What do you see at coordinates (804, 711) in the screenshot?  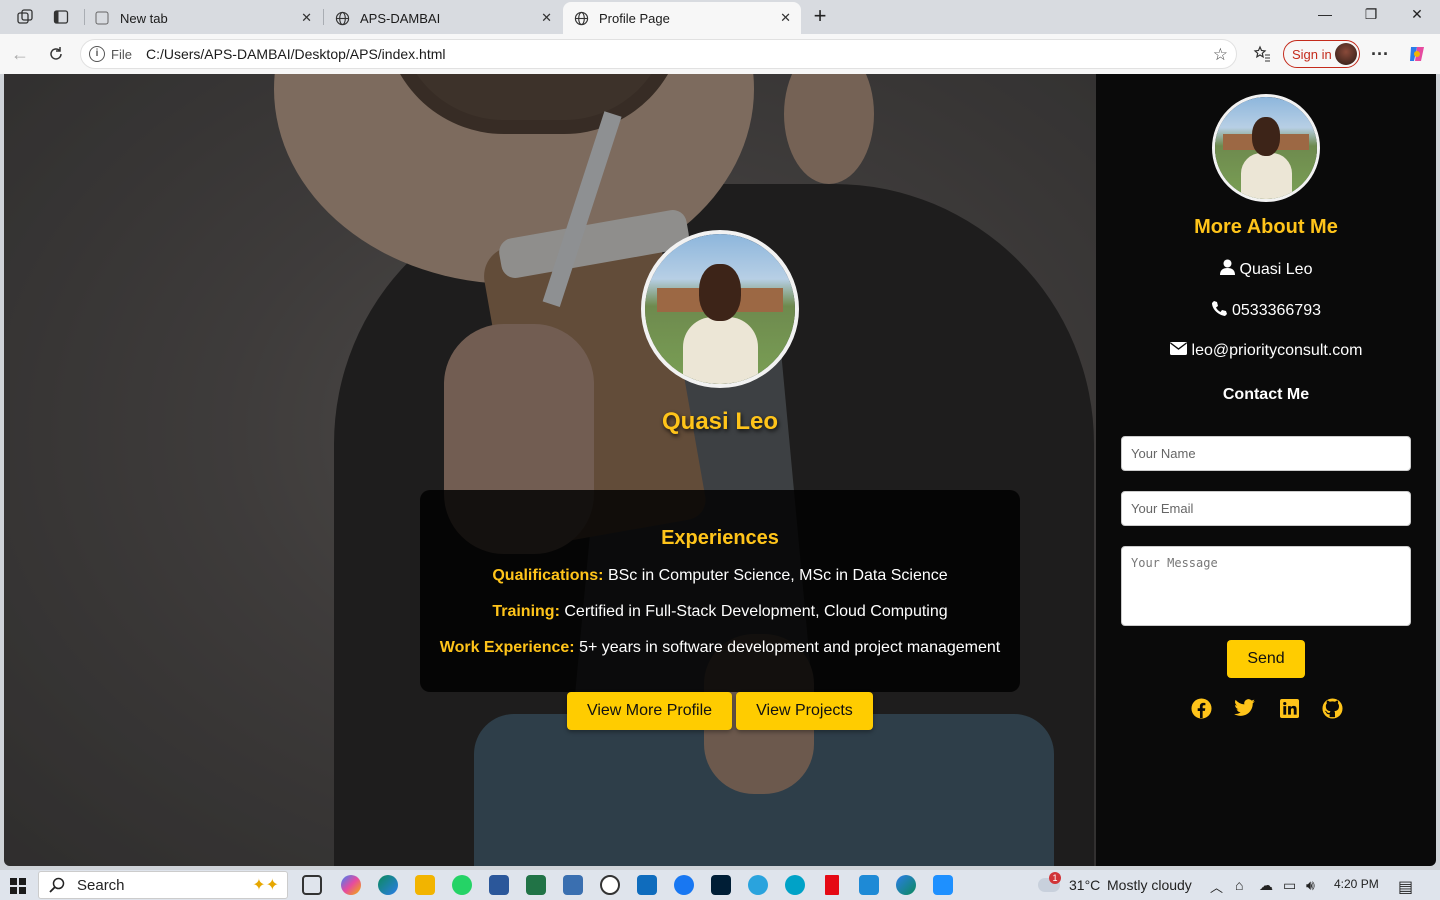 I see `view-projects-button: View Projects` at bounding box center [804, 711].